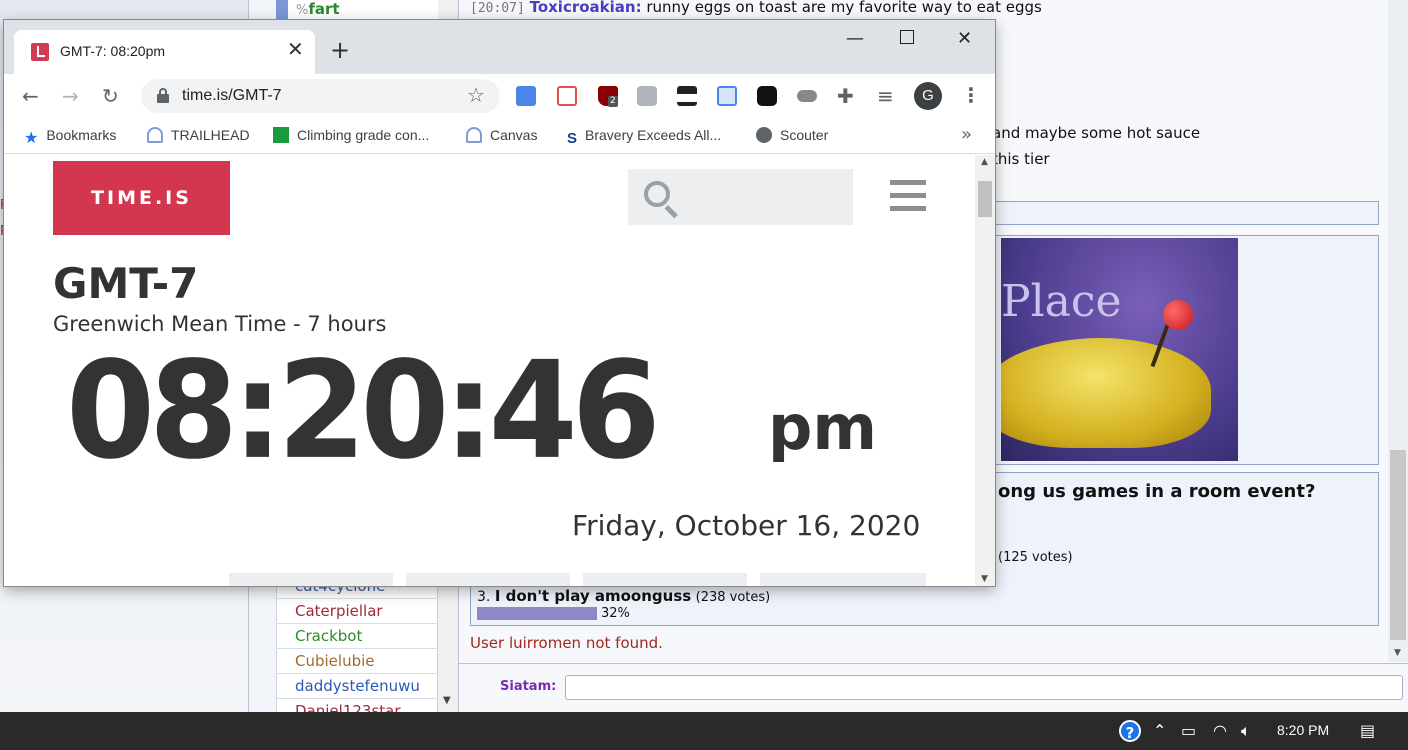  I want to click on timeis-favicon-icon, so click(40, 52).